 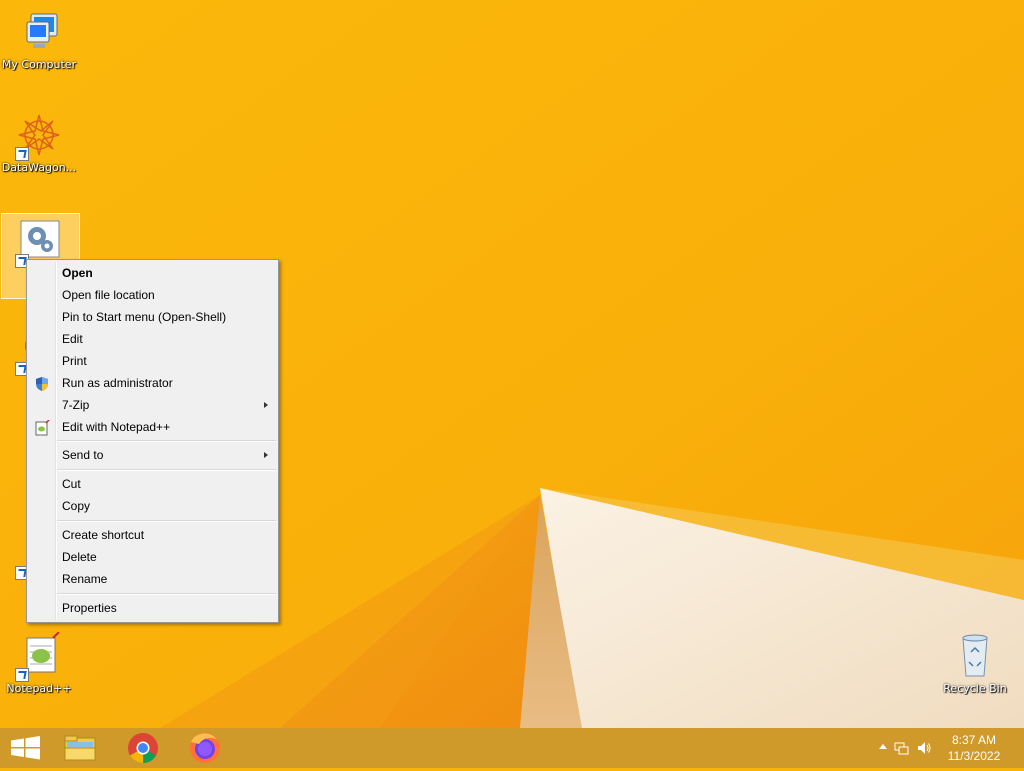 What do you see at coordinates (103, 535) in the screenshot?
I see `menu-item-label: Create shortcut` at bounding box center [103, 535].